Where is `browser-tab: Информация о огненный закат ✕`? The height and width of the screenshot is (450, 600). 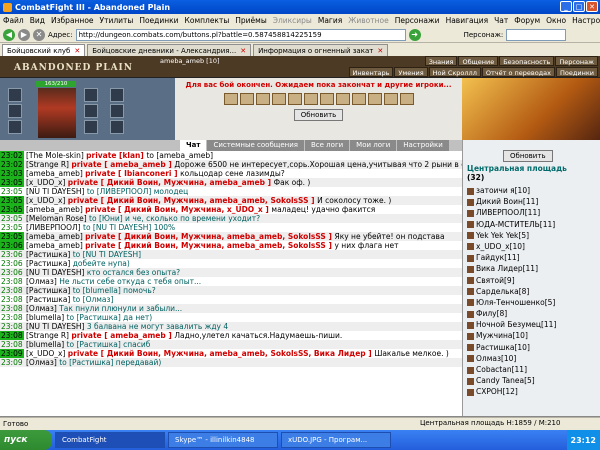 browser-tab: Информация о огненный закат ✕ is located at coordinates (321, 50).